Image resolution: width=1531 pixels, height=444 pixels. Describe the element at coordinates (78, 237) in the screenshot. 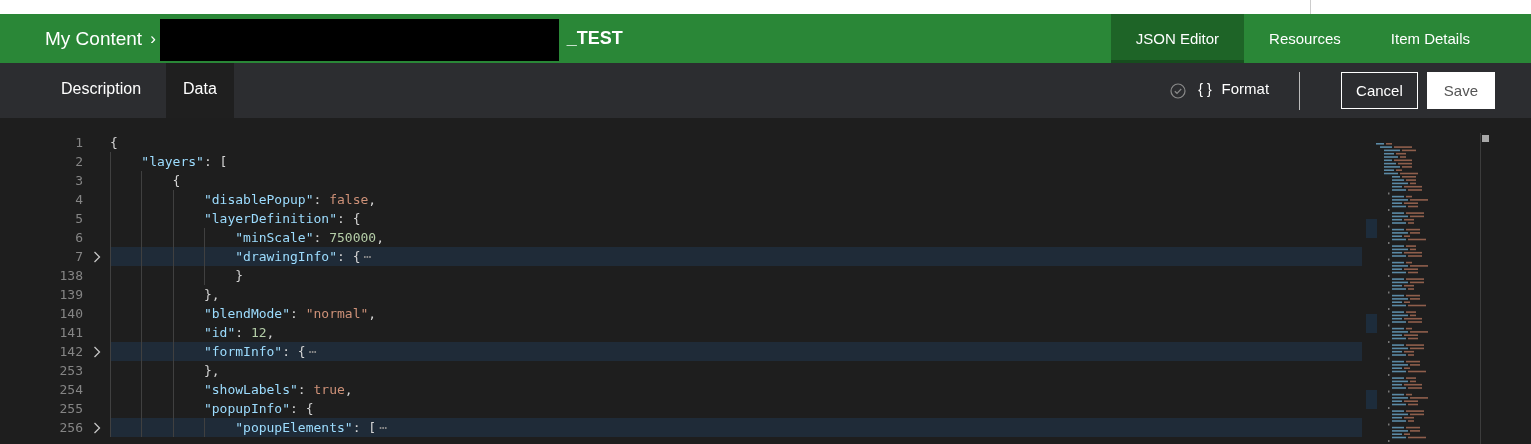

I see `line-number: 6` at that location.